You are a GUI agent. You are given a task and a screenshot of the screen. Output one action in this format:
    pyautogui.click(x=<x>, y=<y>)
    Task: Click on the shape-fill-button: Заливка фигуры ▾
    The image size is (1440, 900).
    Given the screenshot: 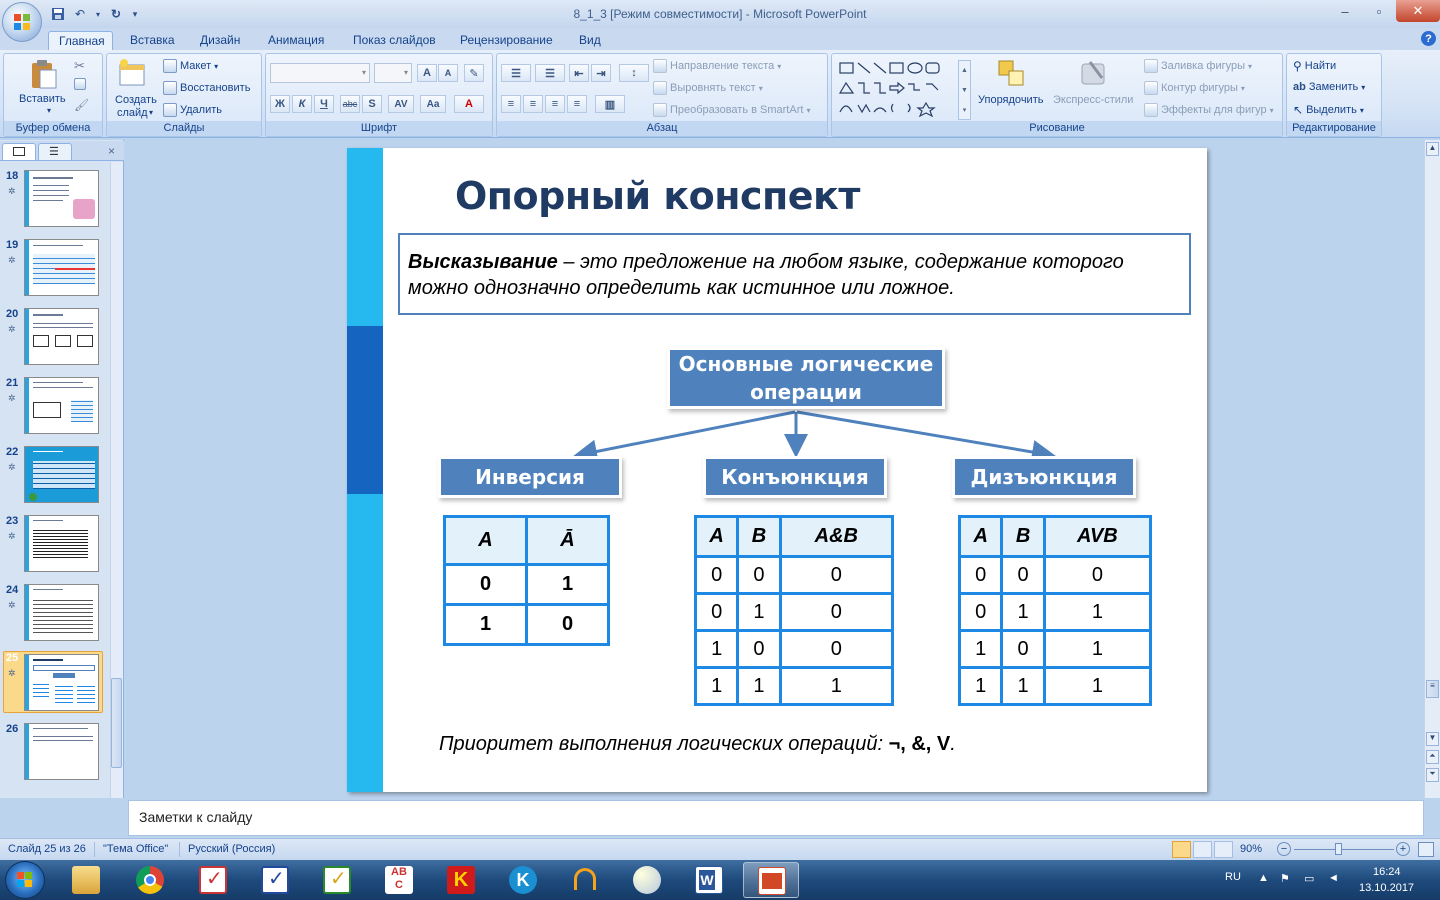 What is the action you would take?
    pyautogui.click(x=1198, y=66)
    